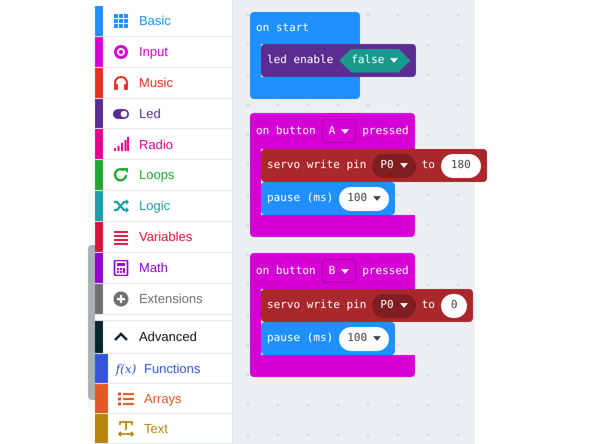  I want to click on category-item: Loops, so click(163, 176).